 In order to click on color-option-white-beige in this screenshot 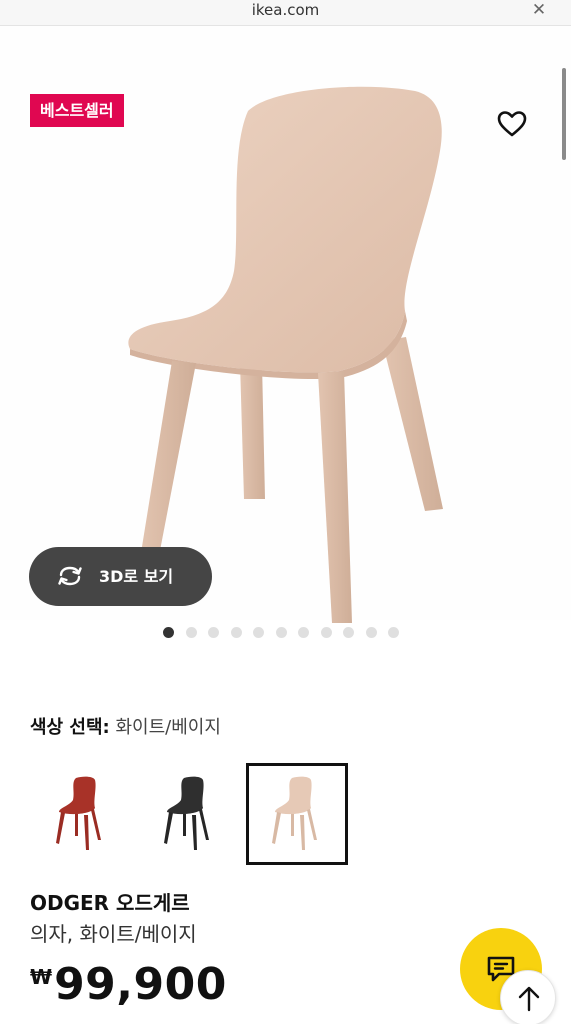, I will do `click(297, 814)`.